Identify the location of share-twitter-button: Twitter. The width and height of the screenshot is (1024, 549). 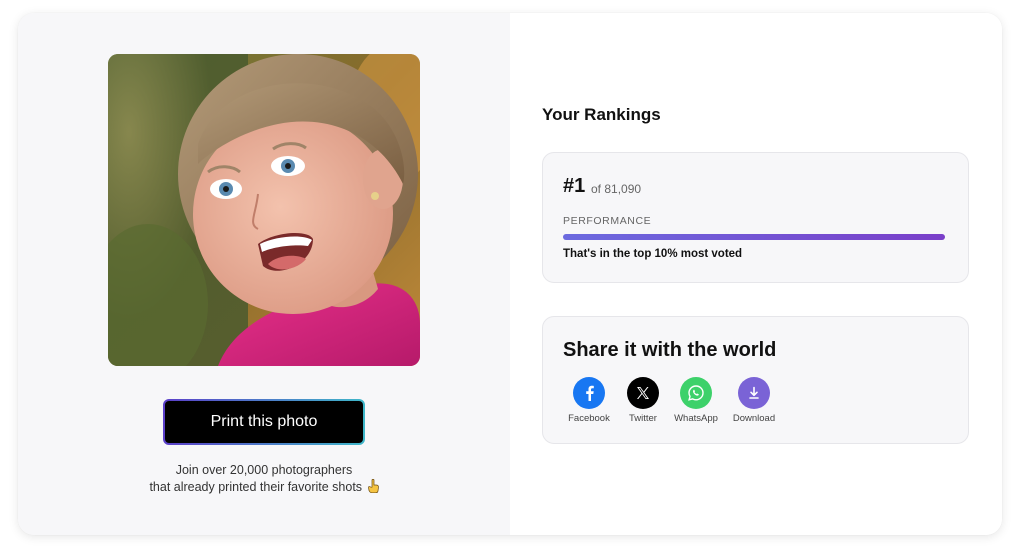
(643, 400).